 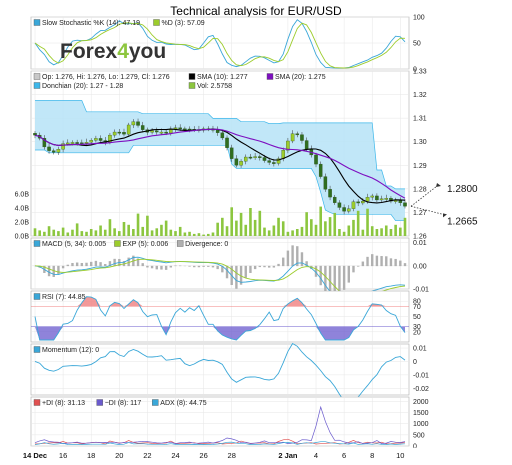 I want to click on adx-tick-1: 1500, so click(x=421, y=413).